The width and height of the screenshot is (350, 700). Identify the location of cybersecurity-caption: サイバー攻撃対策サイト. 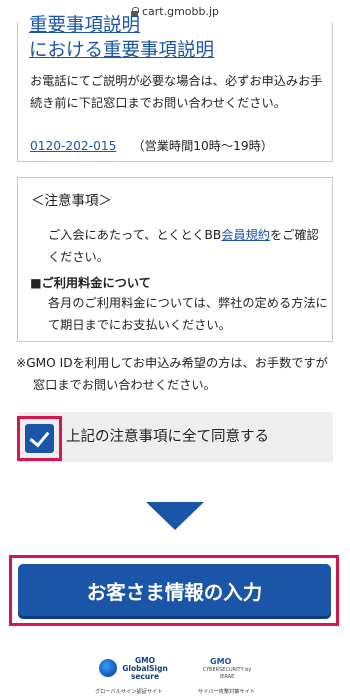
(226, 692).